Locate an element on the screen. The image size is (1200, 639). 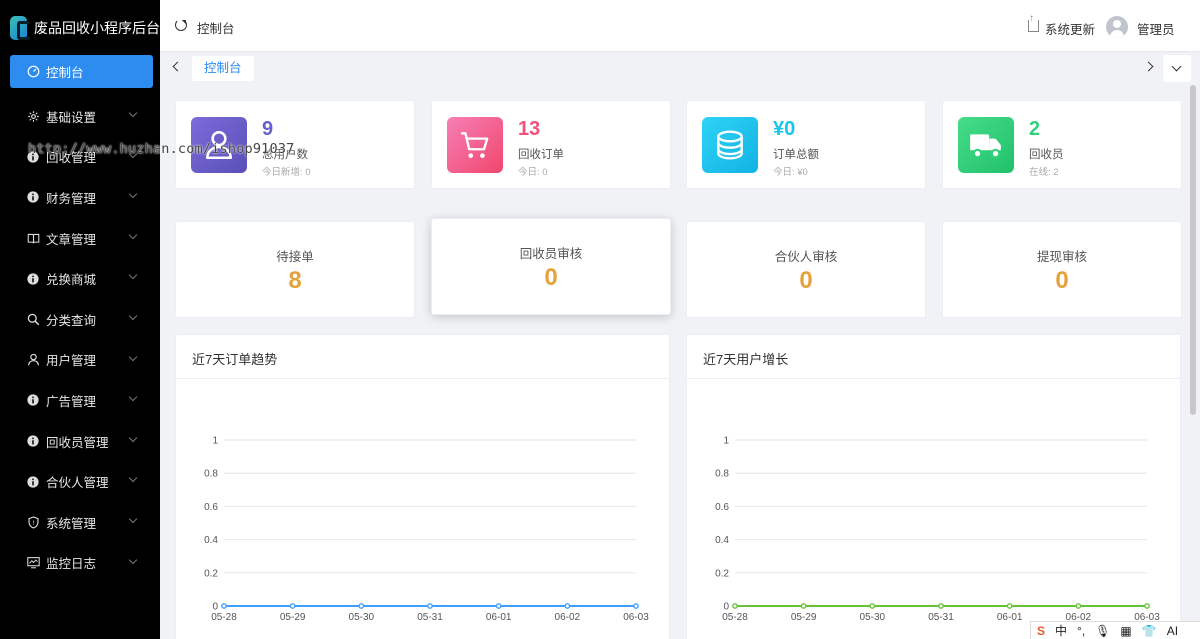
coins-icon is located at coordinates (730, 145).